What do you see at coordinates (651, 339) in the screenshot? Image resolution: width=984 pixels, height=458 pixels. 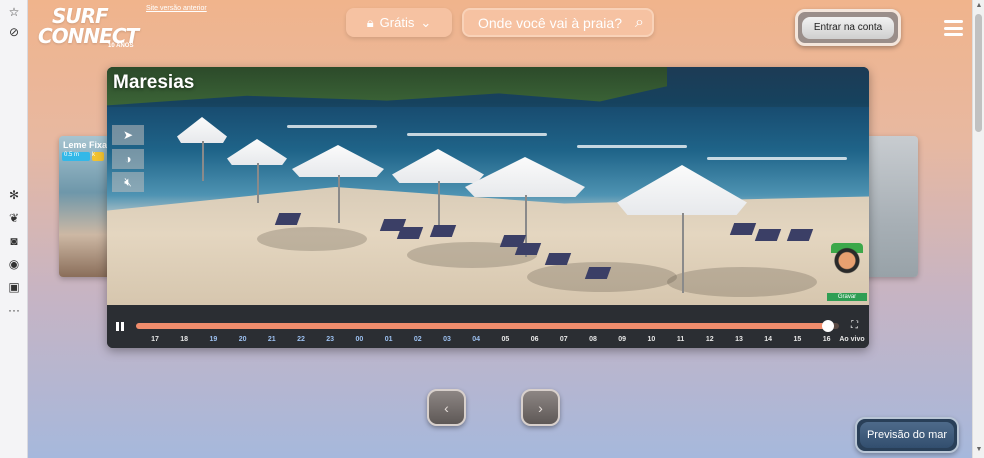 I see `timeline-hour-10: 10` at bounding box center [651, 339].